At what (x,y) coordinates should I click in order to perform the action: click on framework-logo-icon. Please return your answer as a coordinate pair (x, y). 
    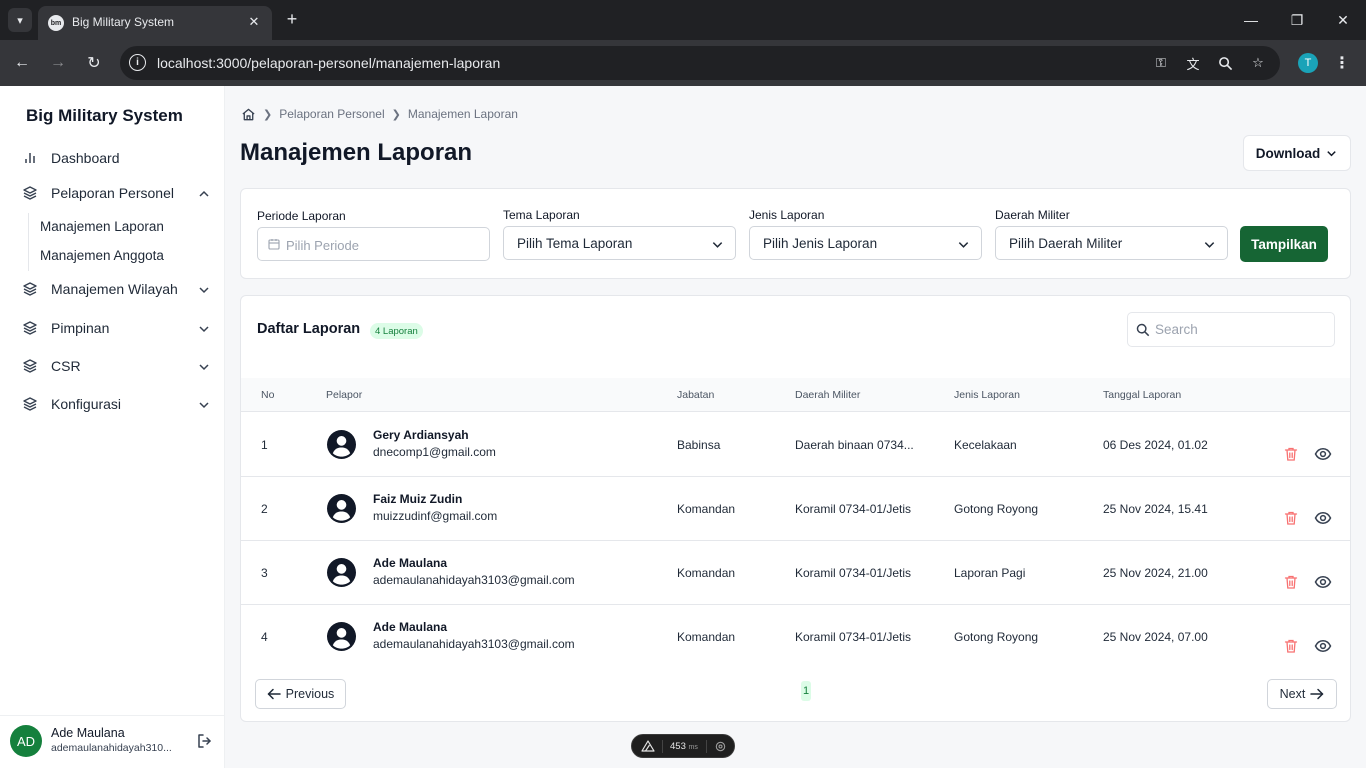
    Looking at the image, I should click on (648, 746).